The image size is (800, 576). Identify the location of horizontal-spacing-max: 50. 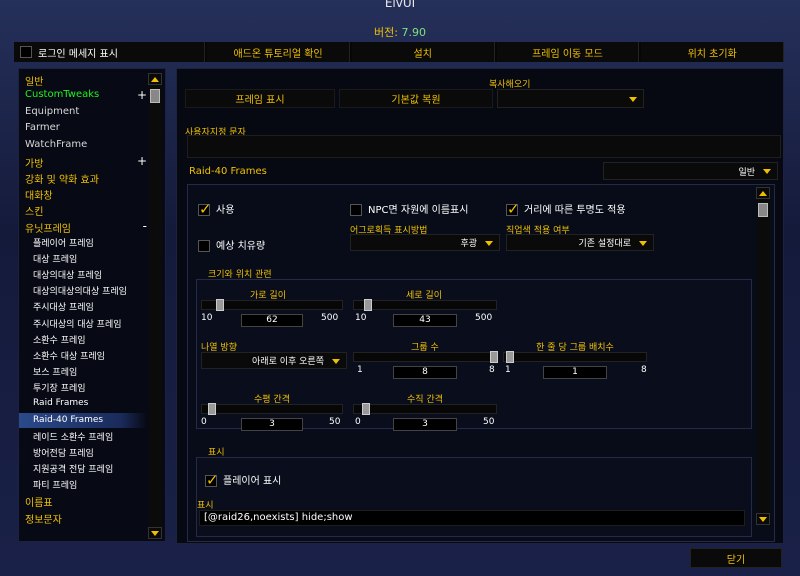
(335, 422).